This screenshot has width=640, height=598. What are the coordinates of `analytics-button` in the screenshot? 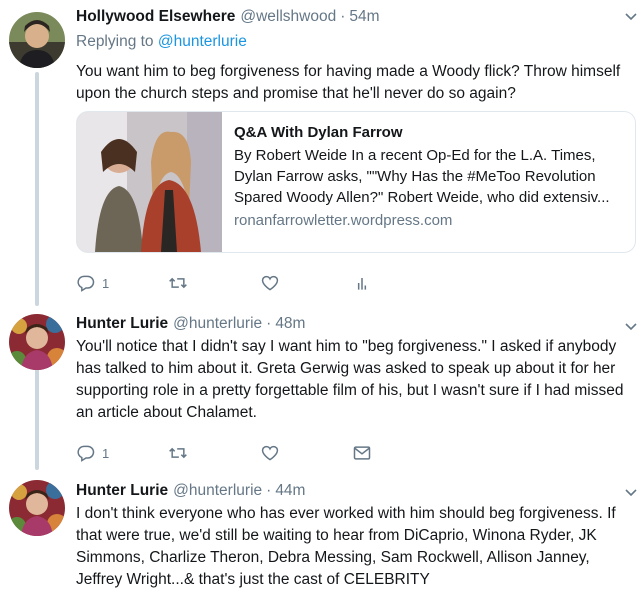 It's located at (398, 283).